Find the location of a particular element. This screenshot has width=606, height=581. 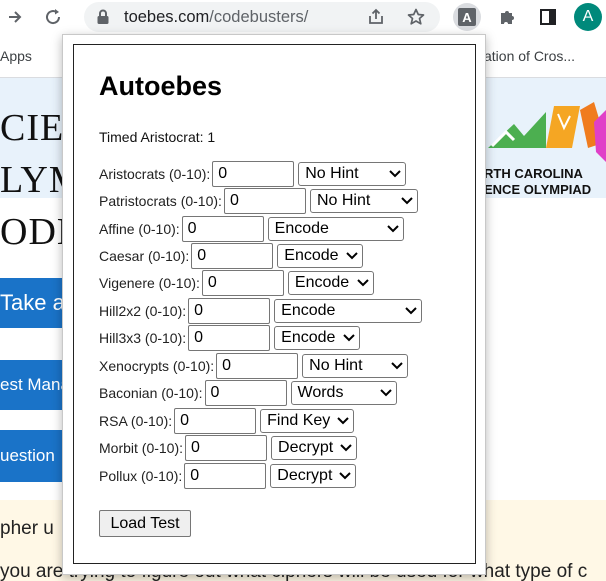

nc-science-olympiad-logo: RTH CAROLINA ENCE OLYMPIAD is located at coordinates (545, 152).